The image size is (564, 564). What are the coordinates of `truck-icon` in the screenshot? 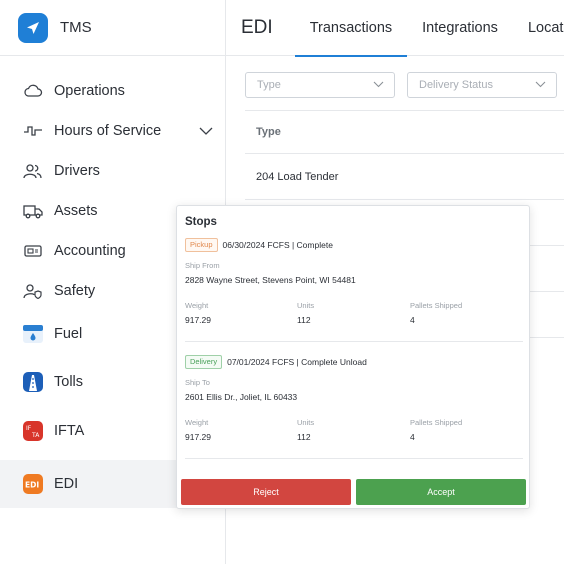 It's located at (33, 211).